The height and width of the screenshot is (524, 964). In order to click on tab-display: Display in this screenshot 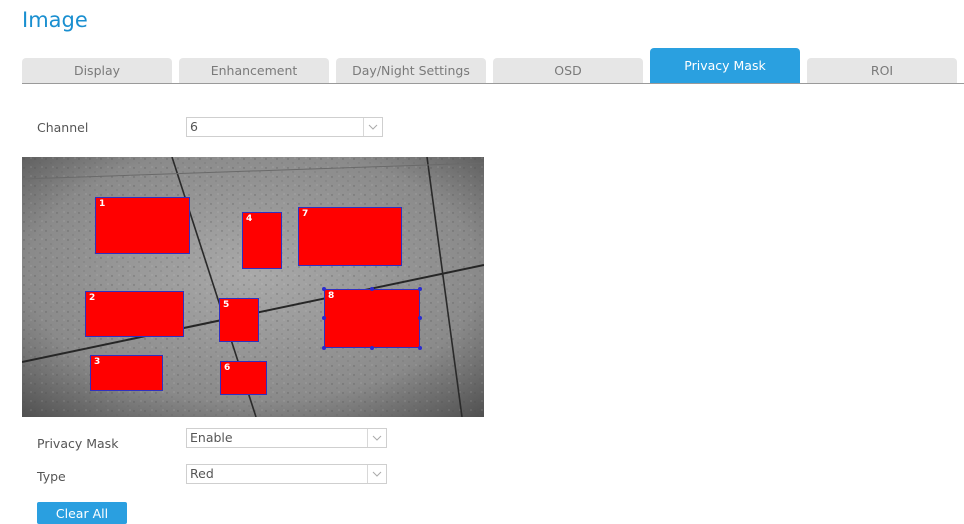, I will do `click(97, 70)`.